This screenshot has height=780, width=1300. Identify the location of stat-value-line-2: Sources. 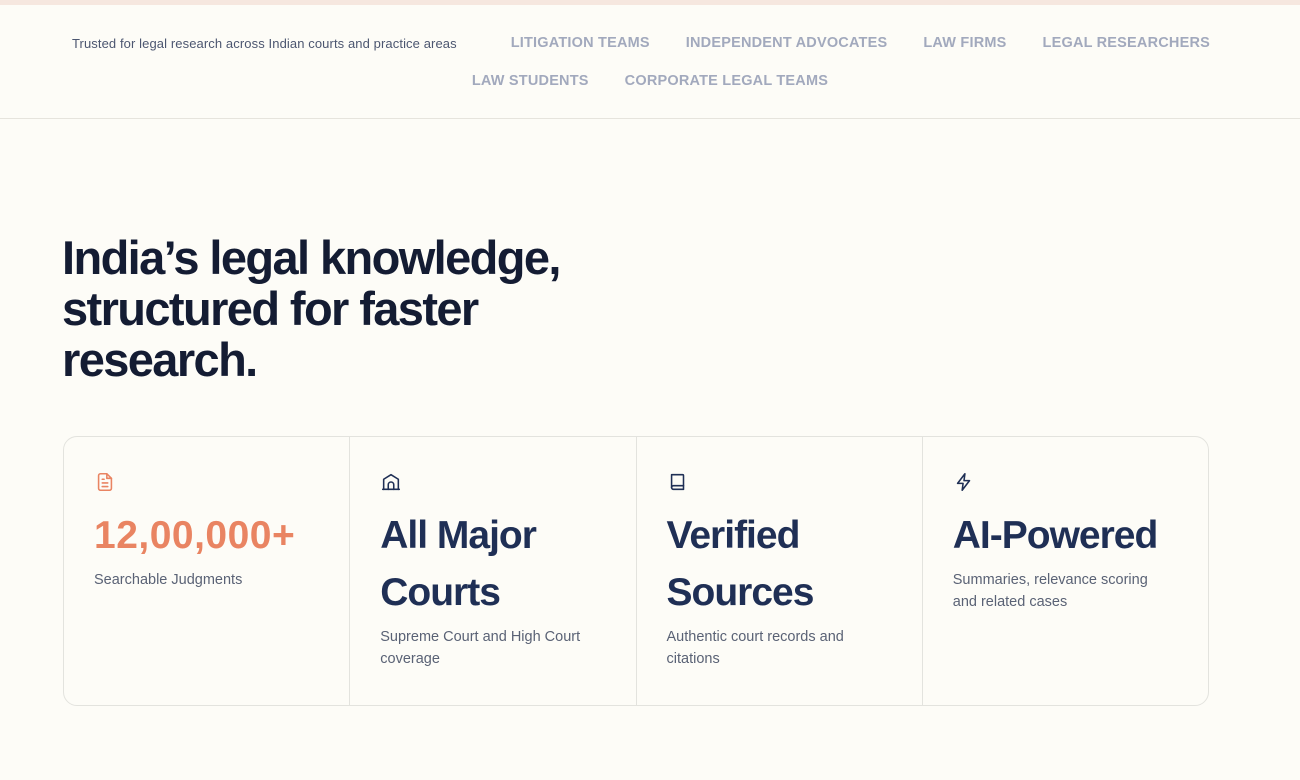
(740, 592).